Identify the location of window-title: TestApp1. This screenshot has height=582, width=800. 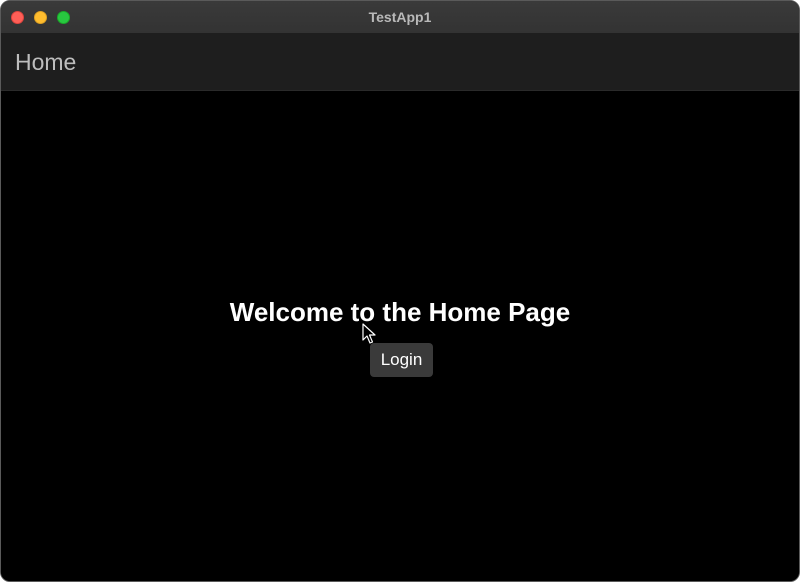
(400, 17).